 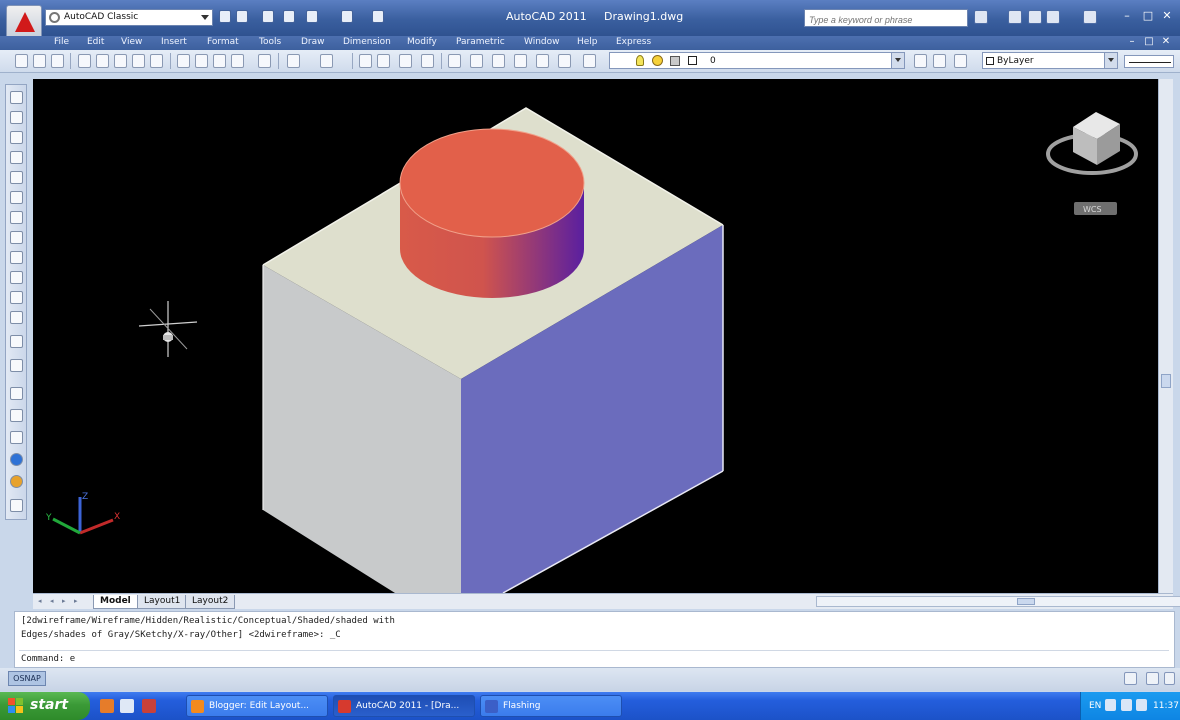 What do you see at coordinates (1141, 705) in the screenshot?
I see `antivirus-icon` at bounding box center [1141, 705].